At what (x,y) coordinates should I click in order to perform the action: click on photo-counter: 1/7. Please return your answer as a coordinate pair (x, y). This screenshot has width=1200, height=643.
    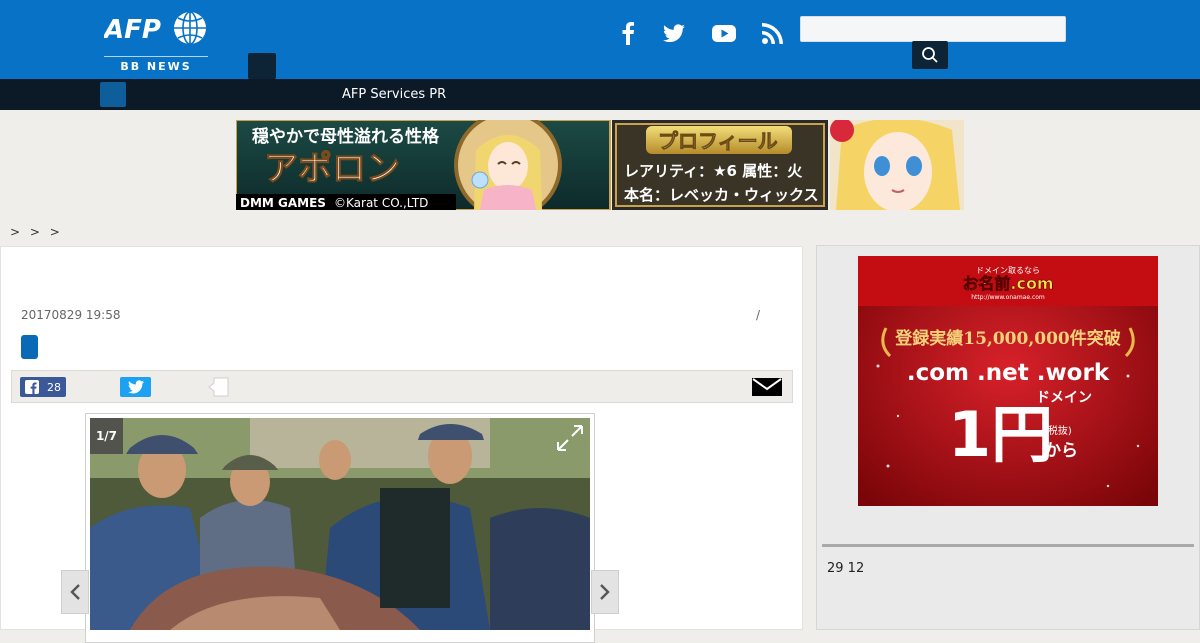
    Looking at the image, I should click on (106, 436).